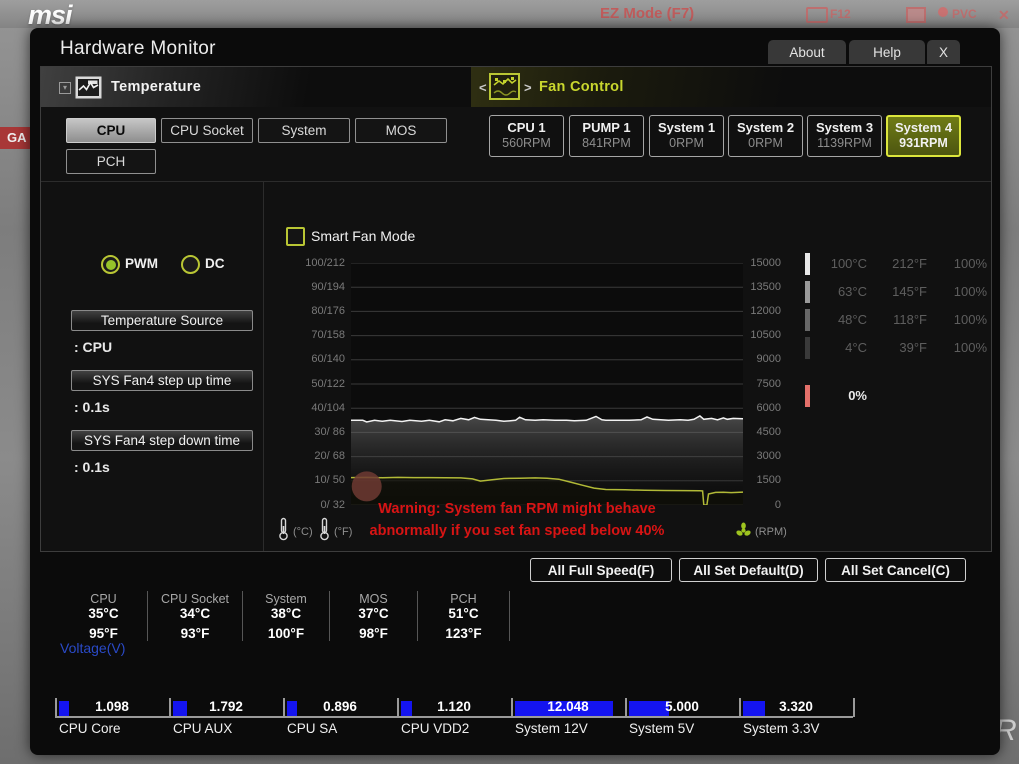 Image resolution: width=1019 pixels, height=764 pixels. What do you see at coordinates (483, 87) in the screenshot?
I see `prev-section-arrow-icon: <` at bounding box center [483, 87].